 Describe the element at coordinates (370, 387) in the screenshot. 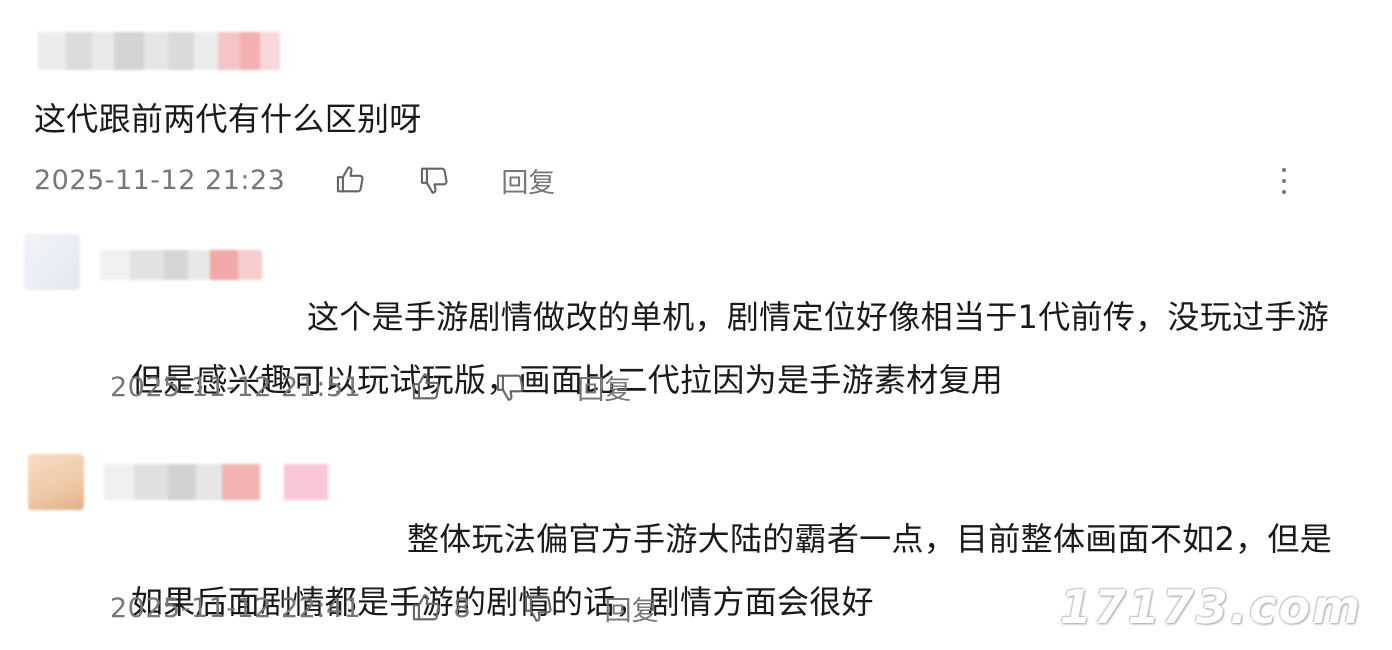

I see `comment-meta: 2025-11-12 21:51 回复` at that location.